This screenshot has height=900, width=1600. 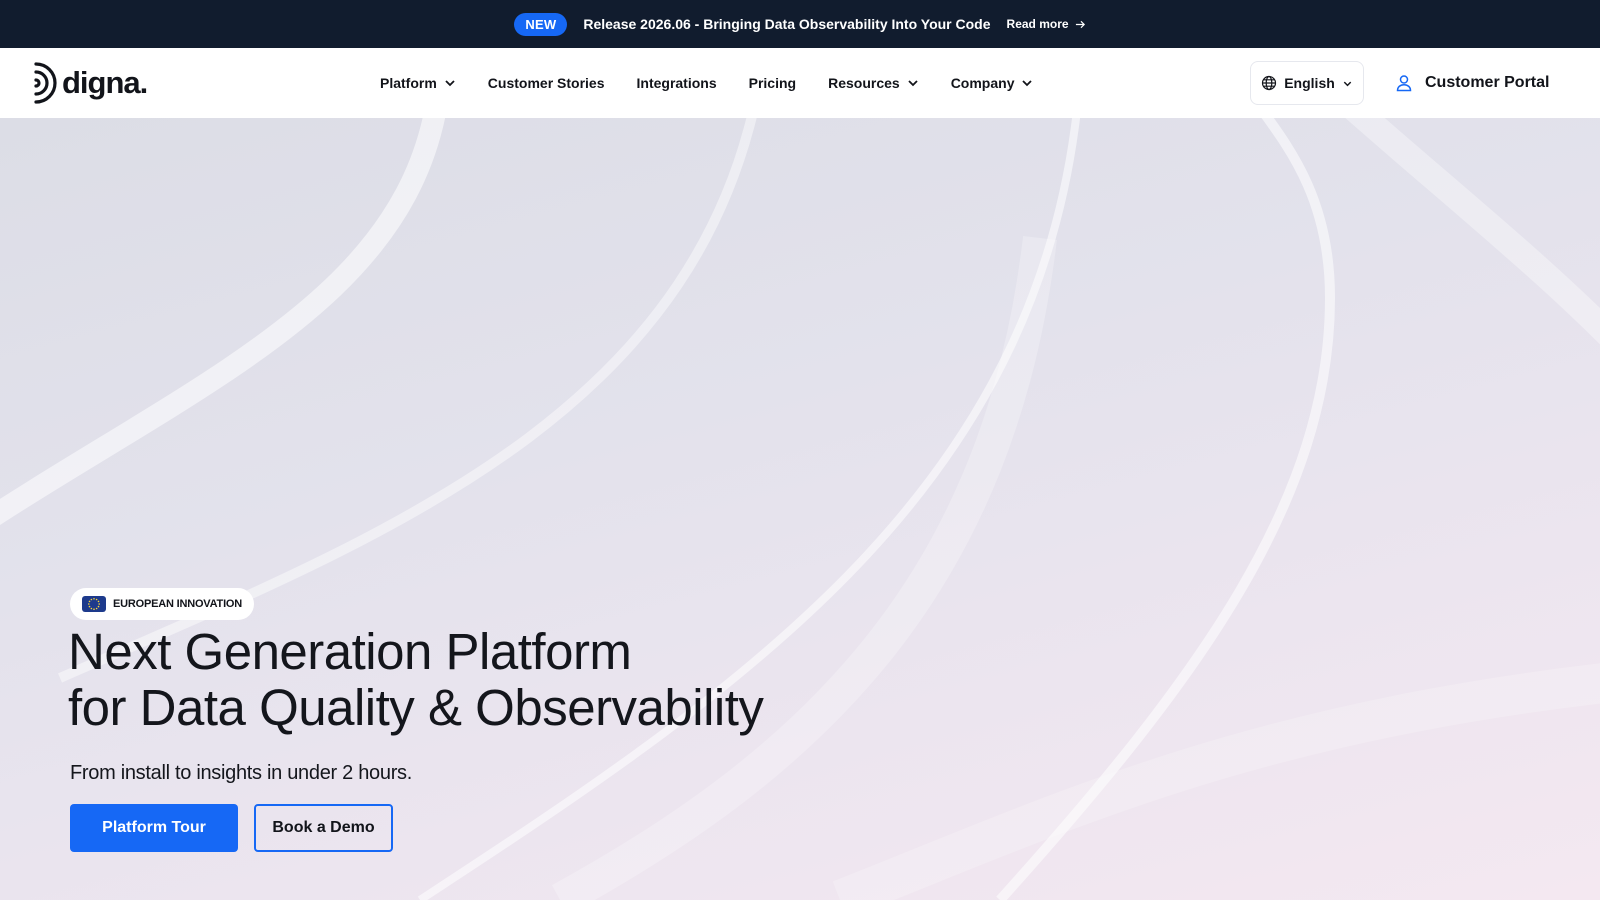 I want to click on book-demo-button: Book a Demo, so click(x=323, y=828).